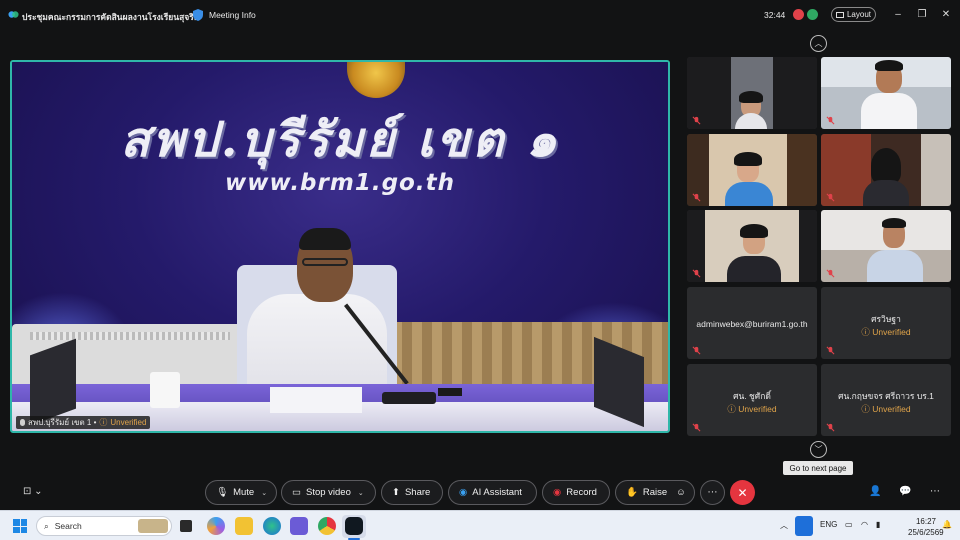  What do you see at coordinates (104, 526) in the screenshot?
I see `taskbar-search: ⌕ Search` at bounding box center [104, 526].